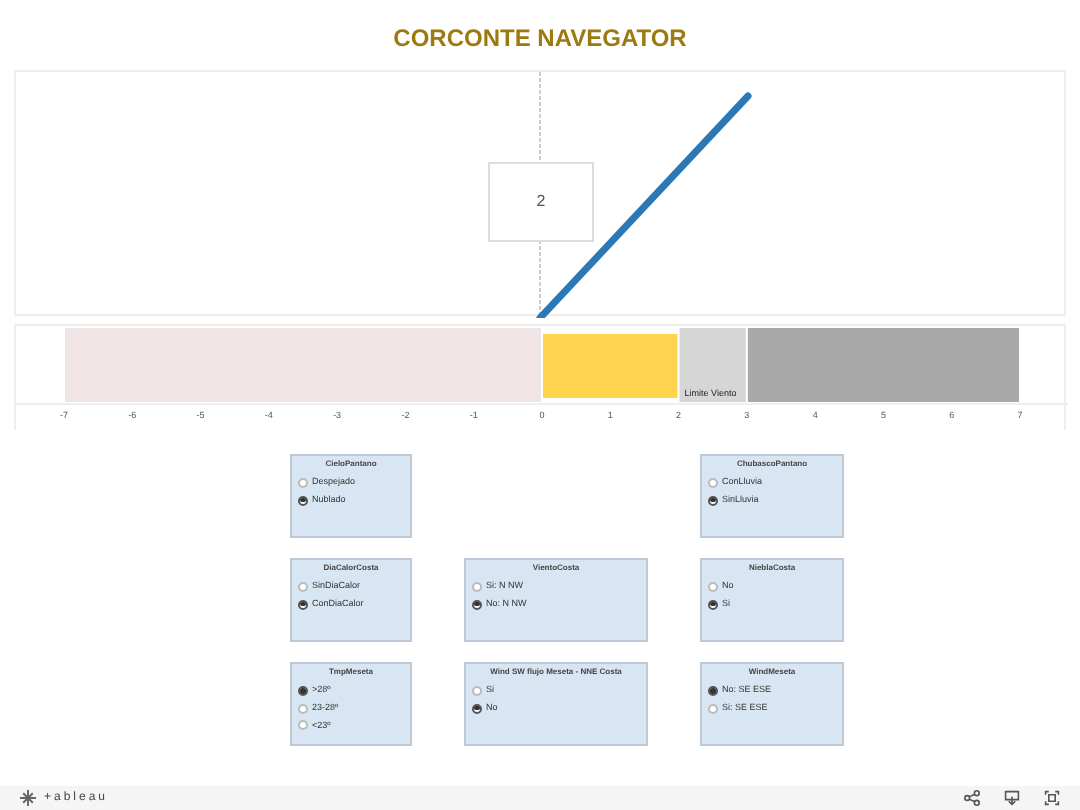  What do you see at coordinates (1012, 798) in the screenshot?
I see `download-icon` at bounding box center [1012, 798].